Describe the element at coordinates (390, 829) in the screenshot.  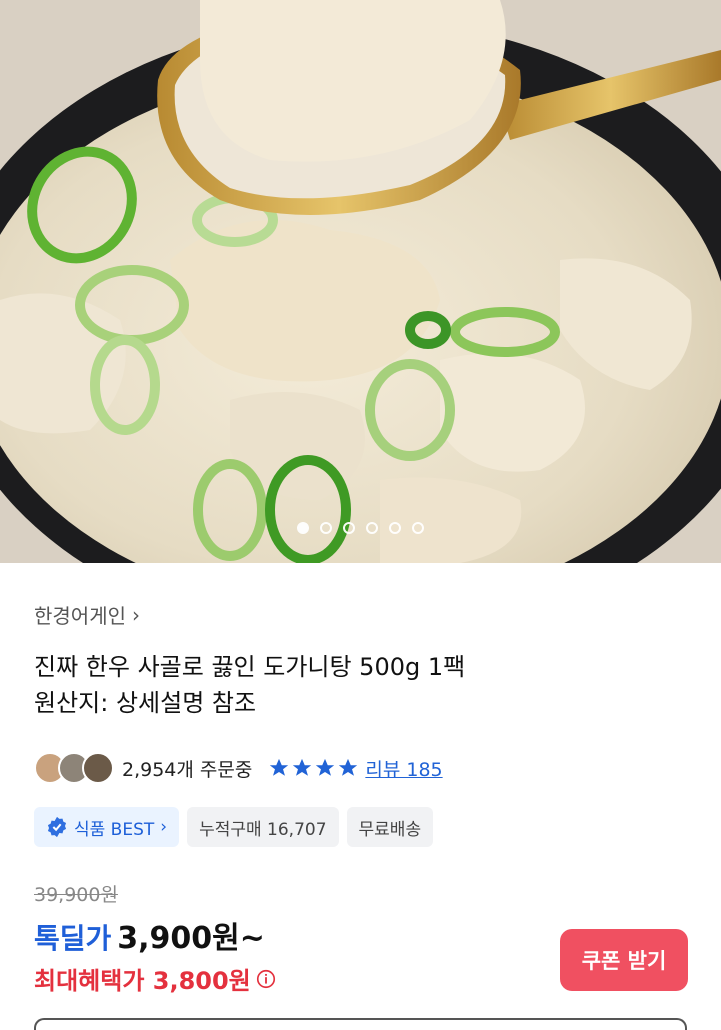
I see `badge-label: 무료배송` at that location.